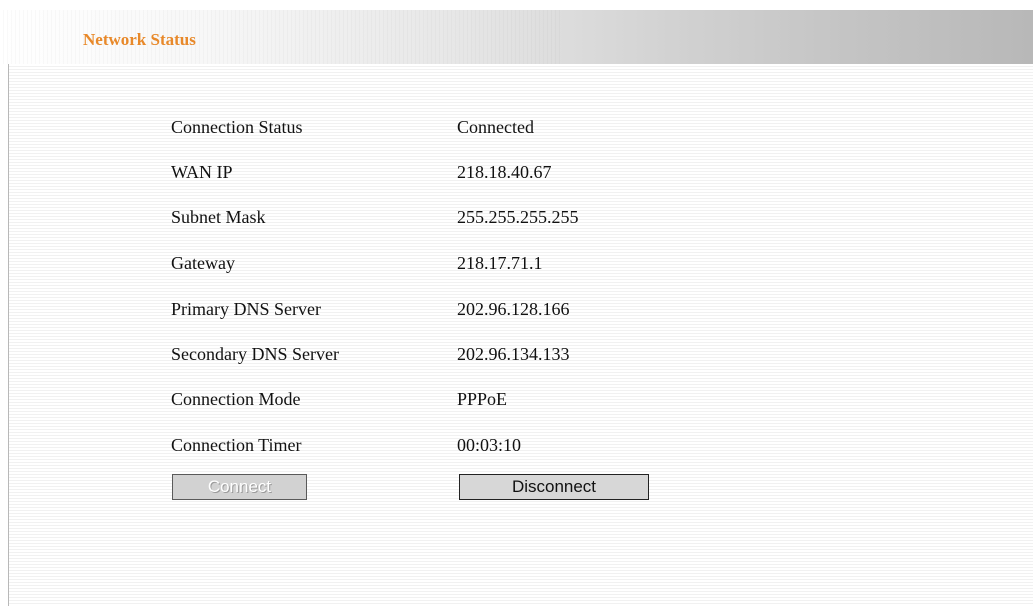 This screenshot has width=1033, height=606. I want to click on status-label: Gateway, so click(203, 263).